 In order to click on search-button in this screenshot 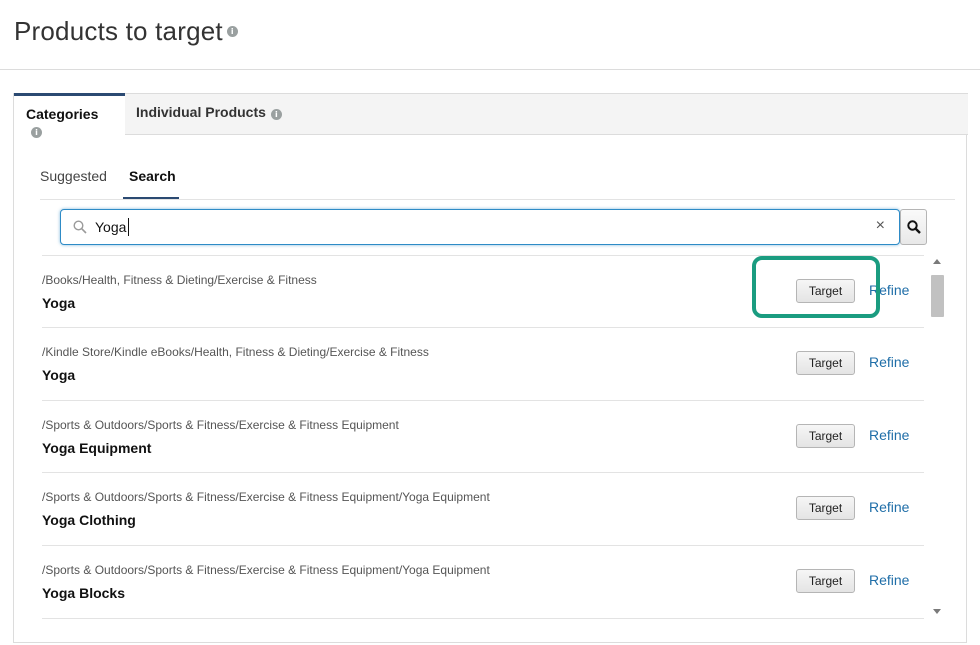, I will do `click(913, 227)`.